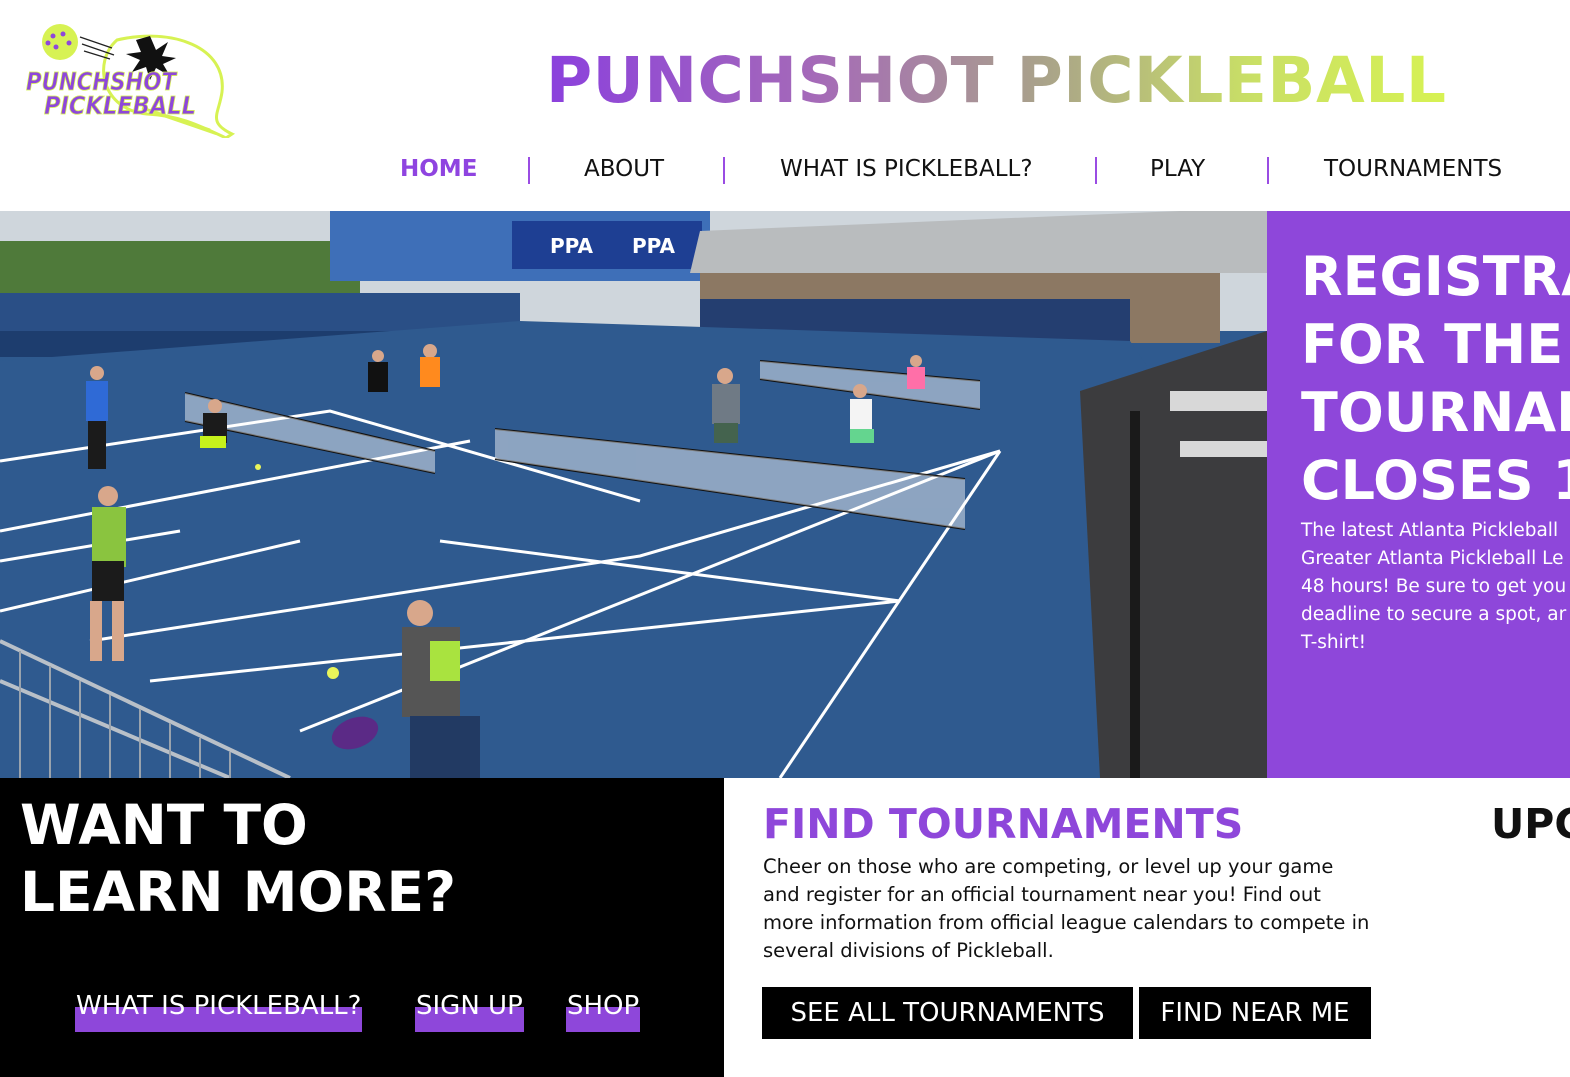 The height and width of the screenshot is (1077, 1570). Describe the element at coordinates (1435, 344) in the screenshot. I see `promo-headline-line: FOR THE A` at that location.